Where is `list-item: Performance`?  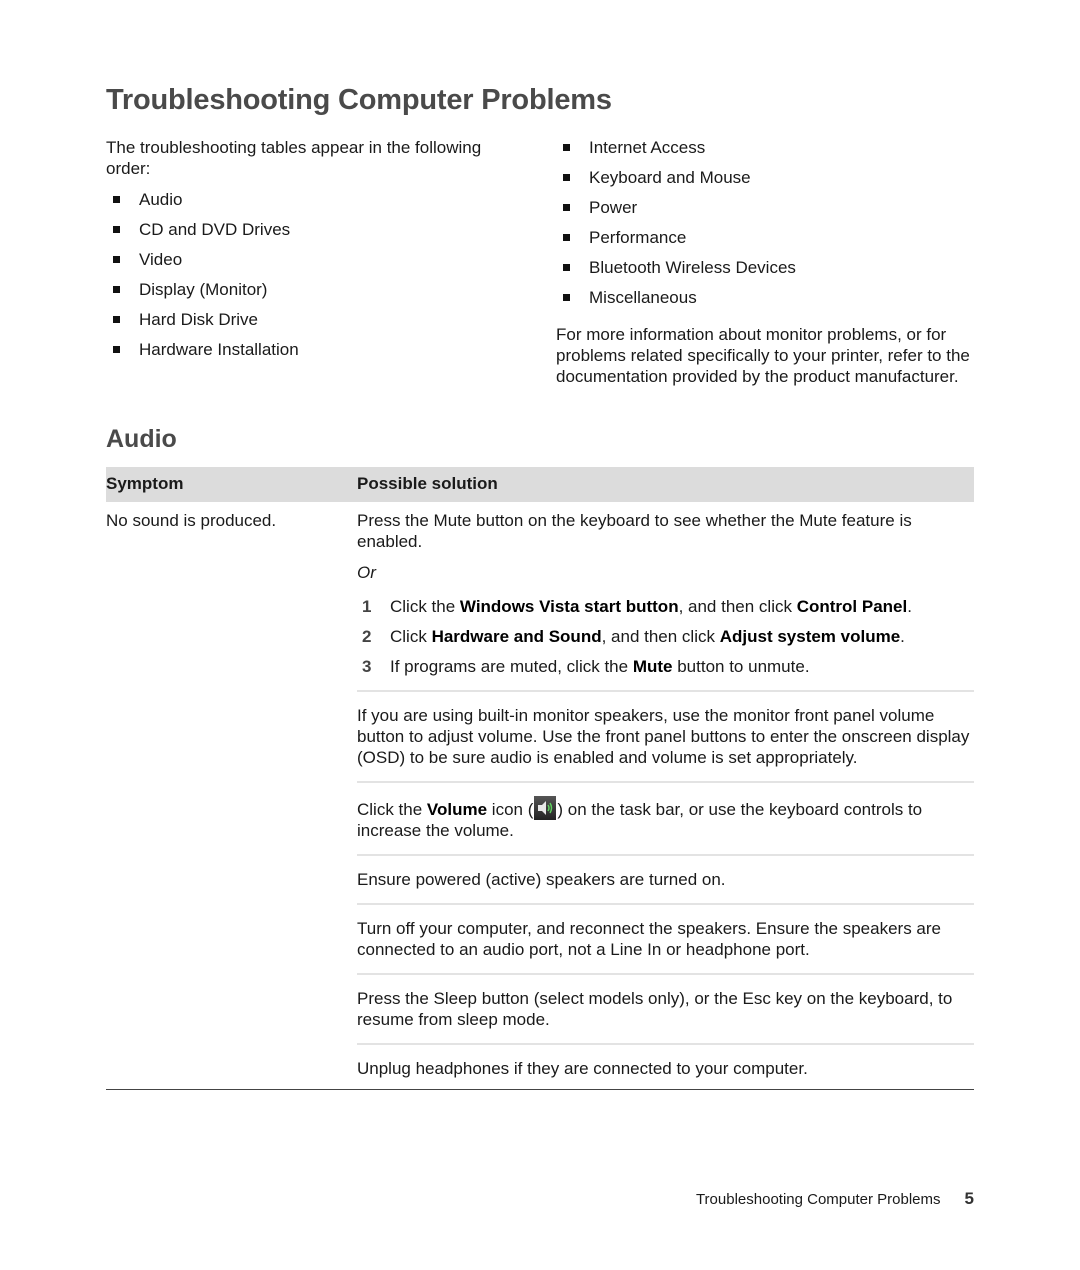
list-item: Performance is located at coordinates (766, 242).